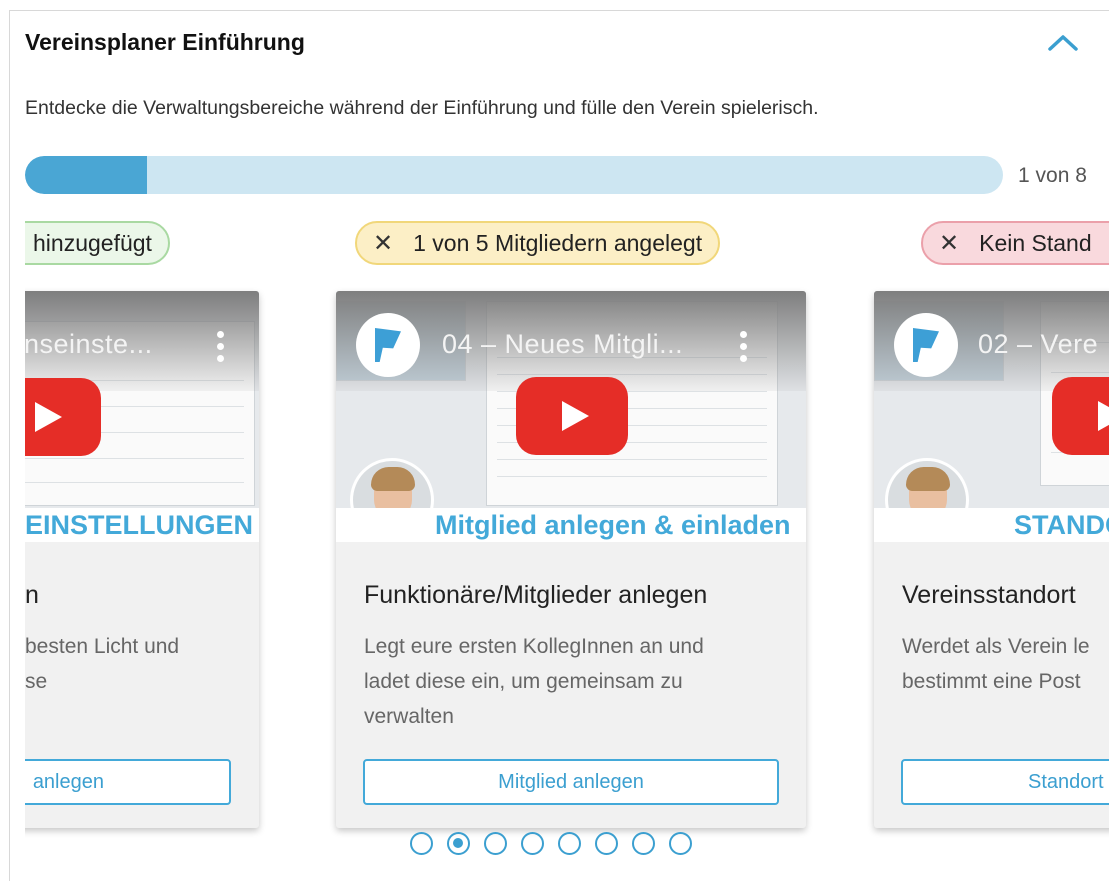  Describe the element at coordinates (409, 716) in the screenshot. I see `card-description-line: verwalten` at that location.